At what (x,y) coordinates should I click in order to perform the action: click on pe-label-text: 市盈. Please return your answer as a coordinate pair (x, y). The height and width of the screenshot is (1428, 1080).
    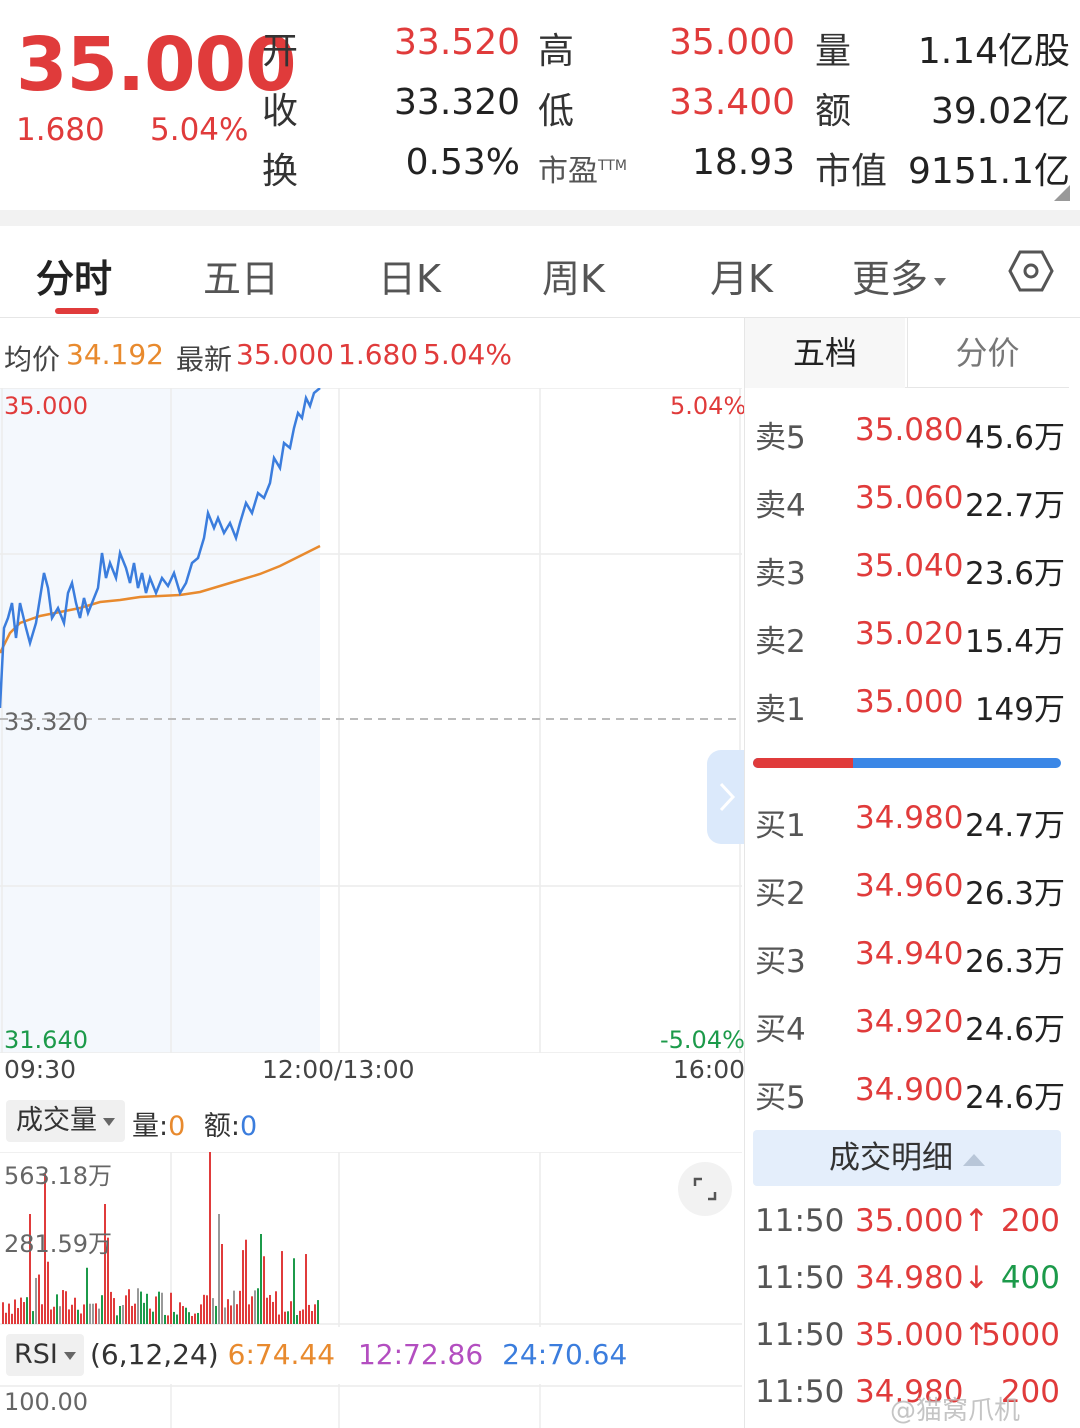
    Looking at the image, I should click on (568, 171).